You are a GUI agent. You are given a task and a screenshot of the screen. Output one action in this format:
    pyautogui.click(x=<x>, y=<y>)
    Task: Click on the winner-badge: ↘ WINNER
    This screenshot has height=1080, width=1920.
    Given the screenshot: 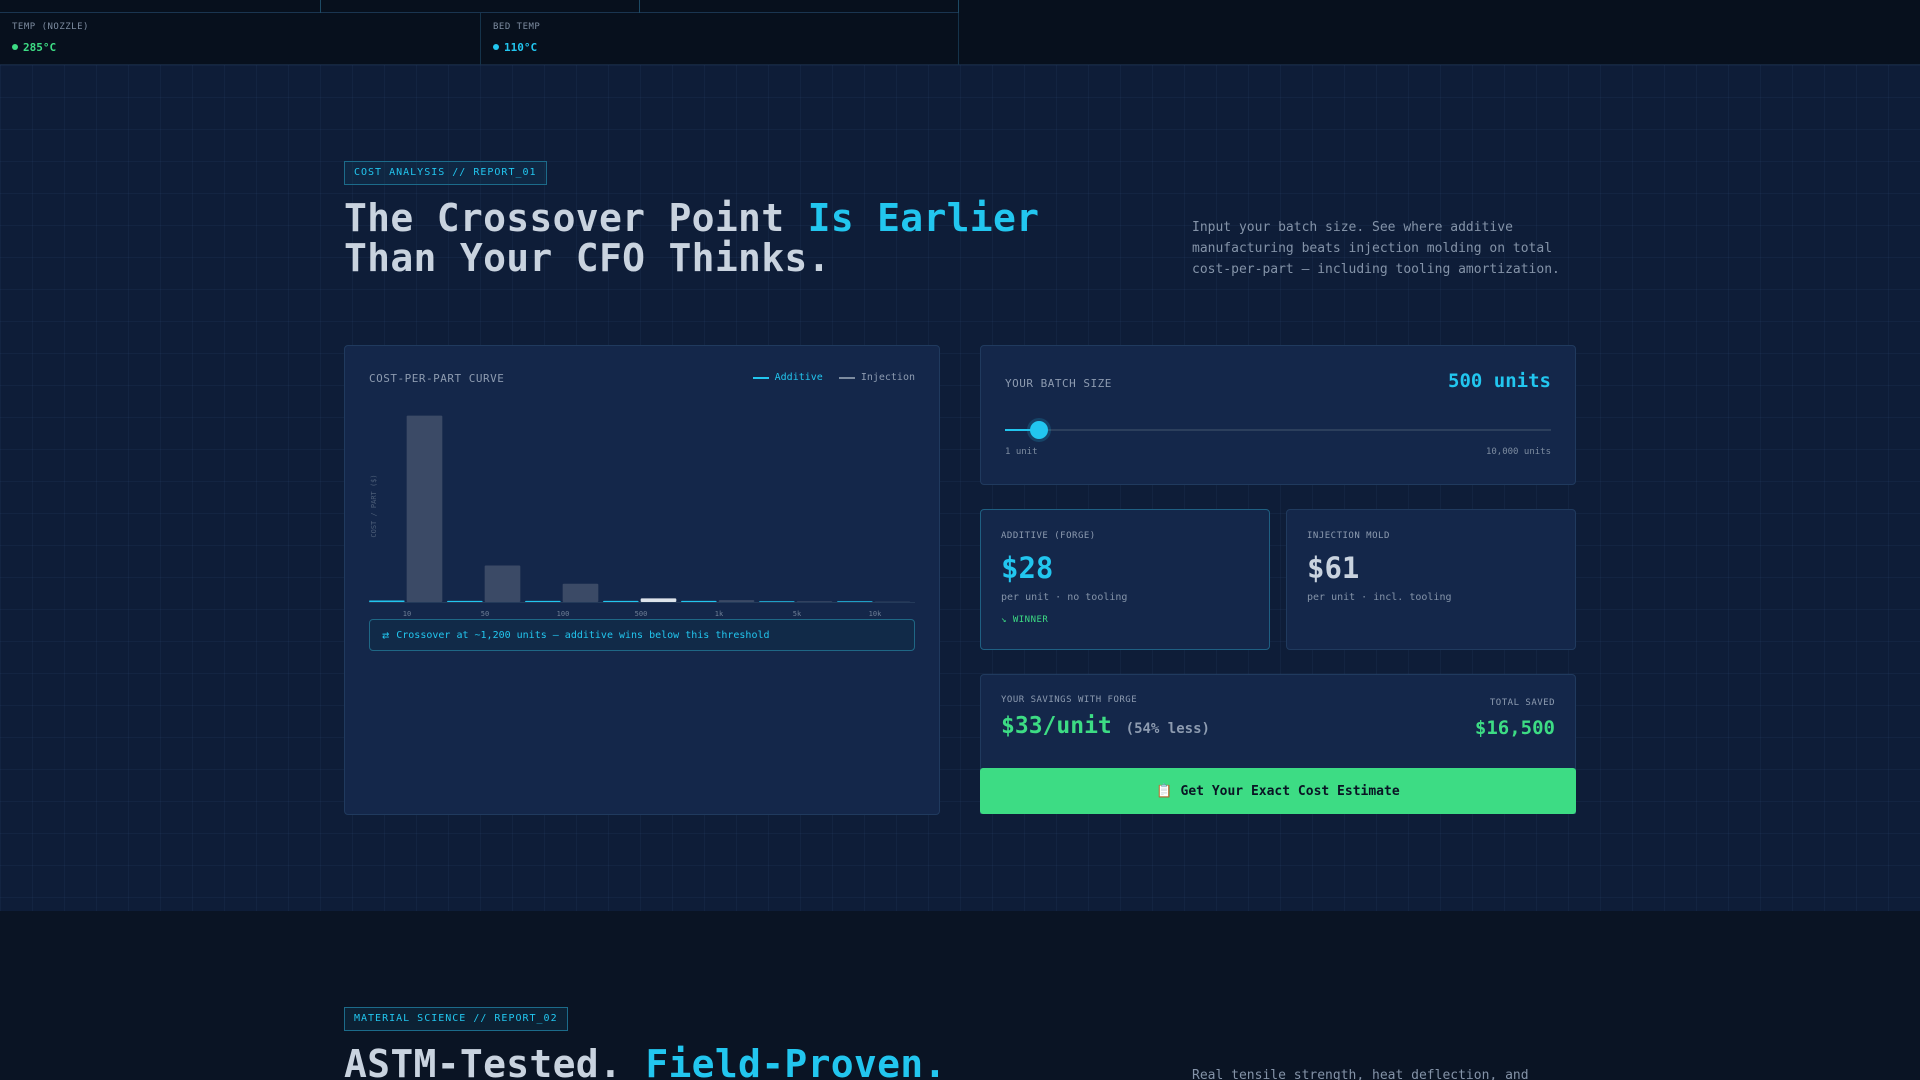 What is the action you would take?
    pyautogui.click(x=1025, y=620)
    